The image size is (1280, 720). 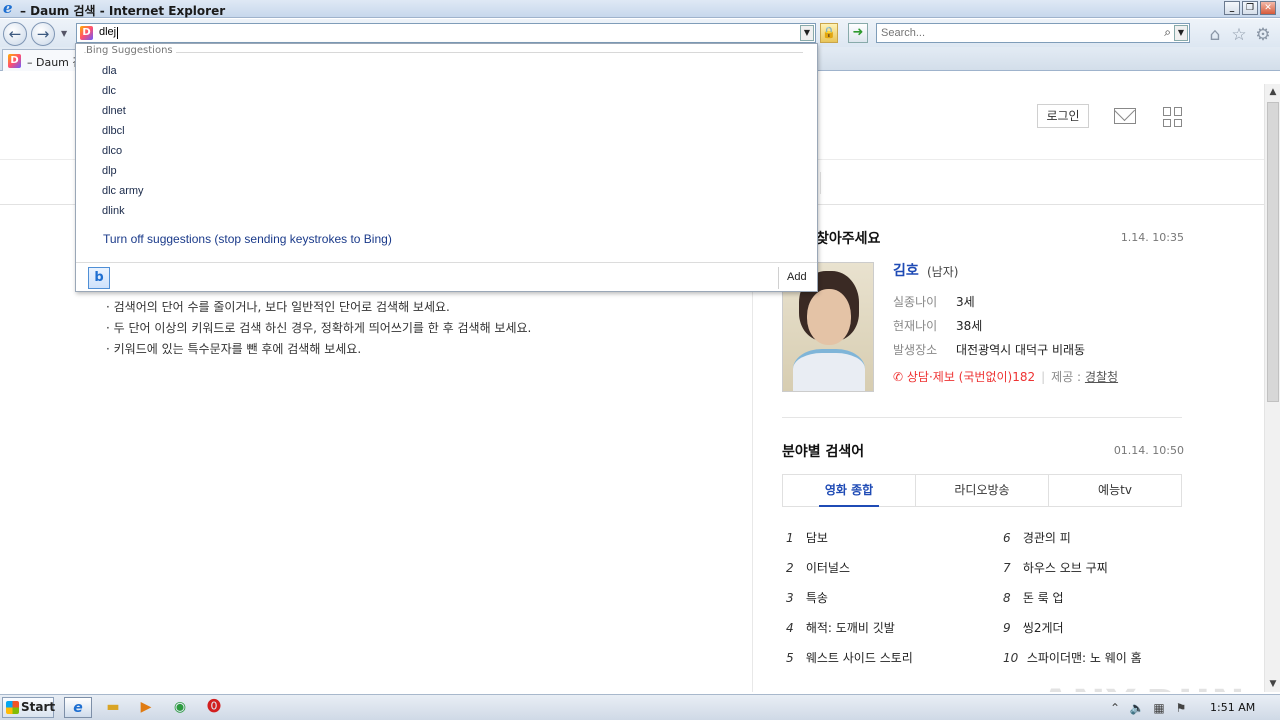 What do you see at coordinates (1159, 708) in the screenshot?
I see `network-icon: ▦` at bounding box center [1159, 708].